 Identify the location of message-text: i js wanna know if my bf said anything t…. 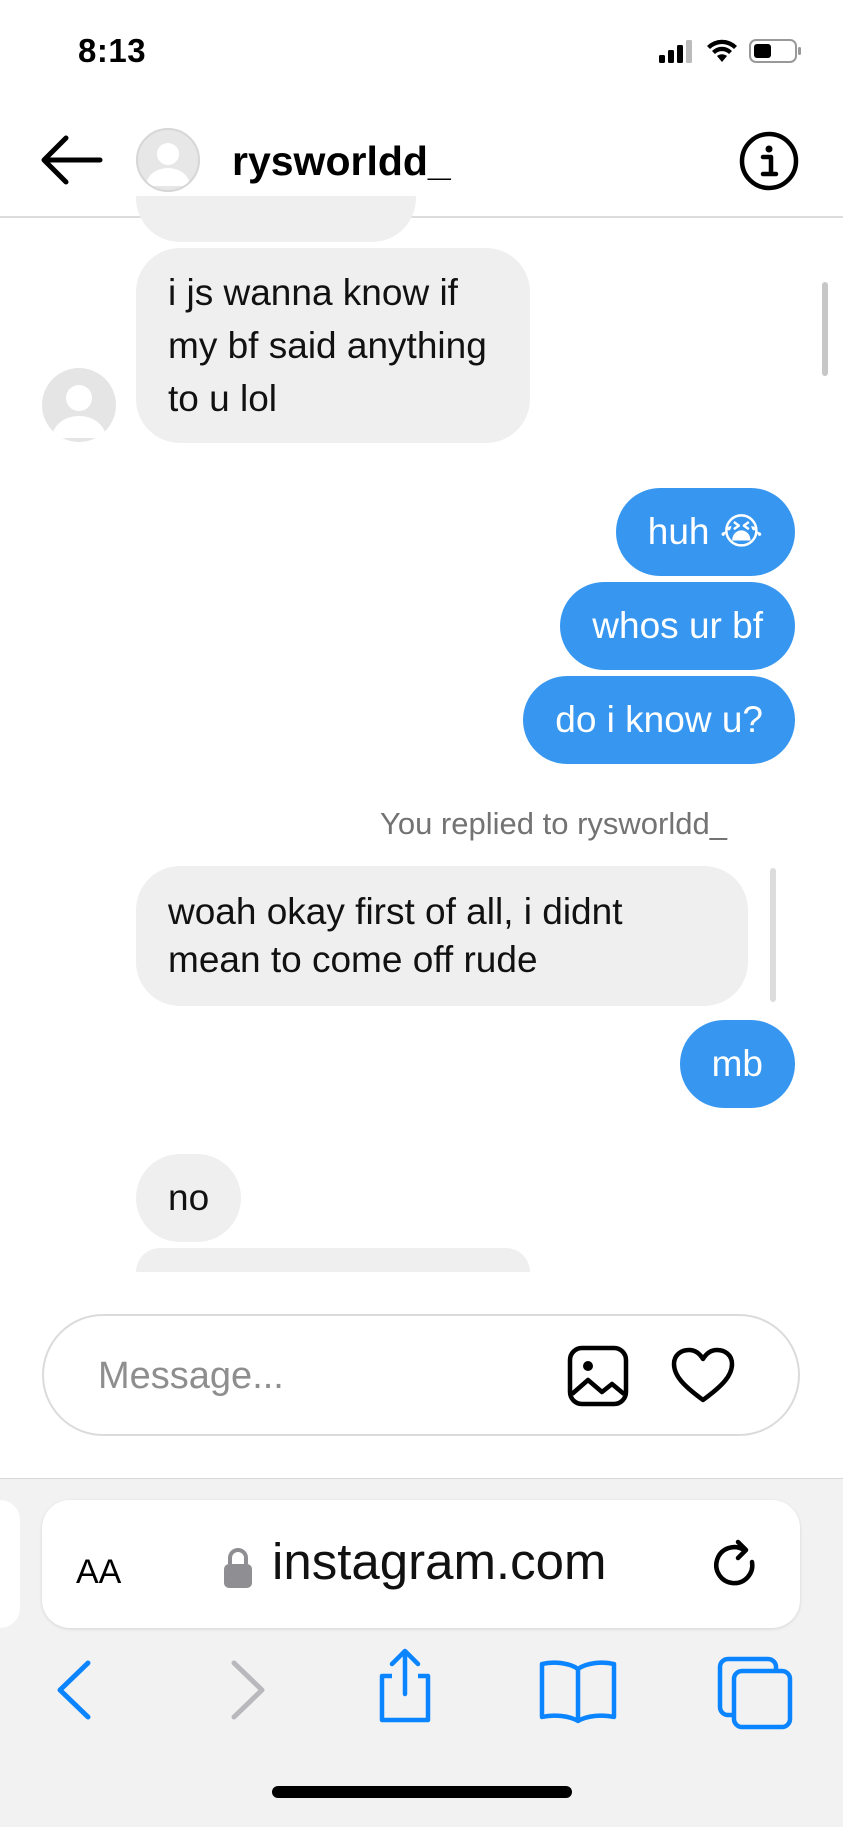
(327, 345).